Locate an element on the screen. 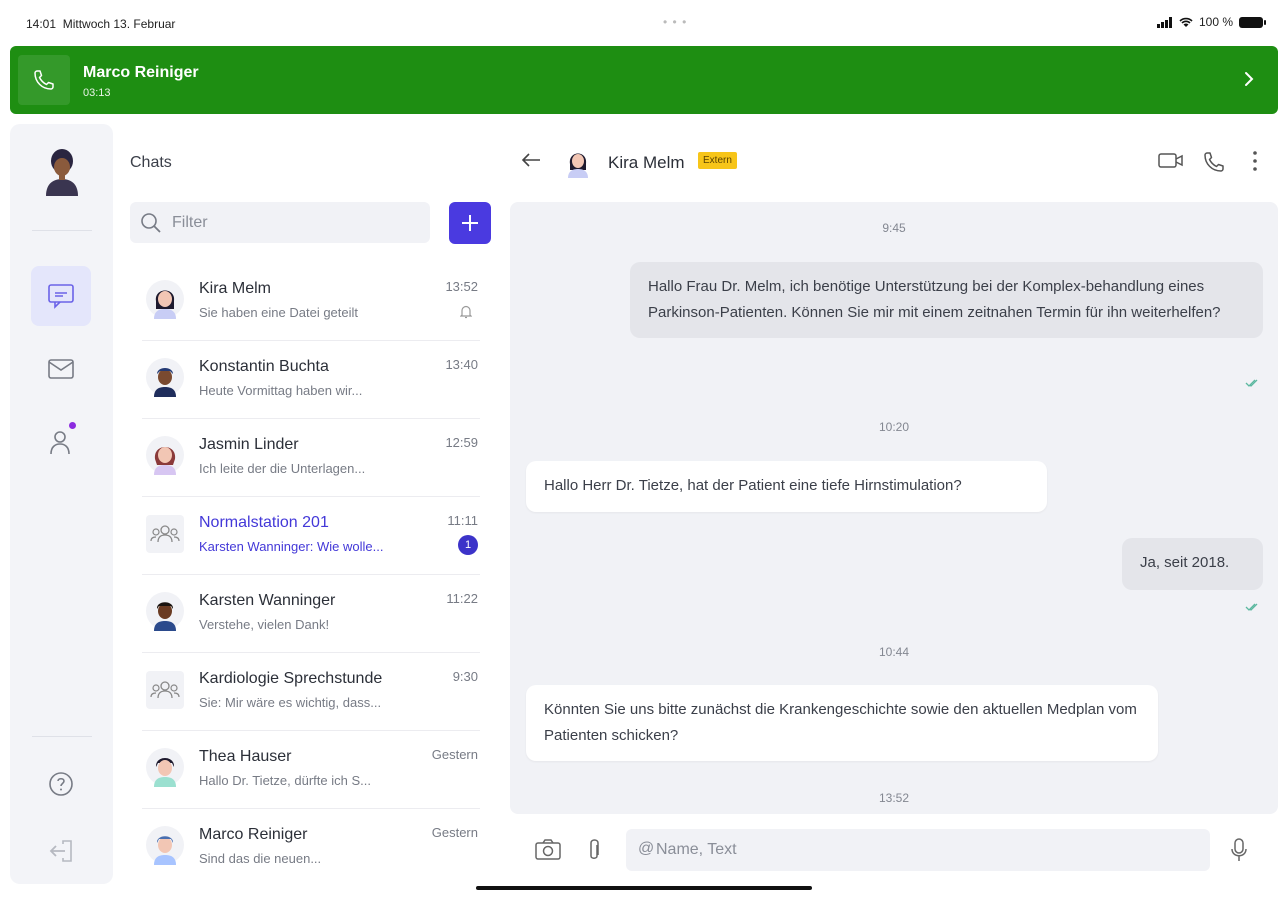  home-indicator is located at coordinates (644, 888).